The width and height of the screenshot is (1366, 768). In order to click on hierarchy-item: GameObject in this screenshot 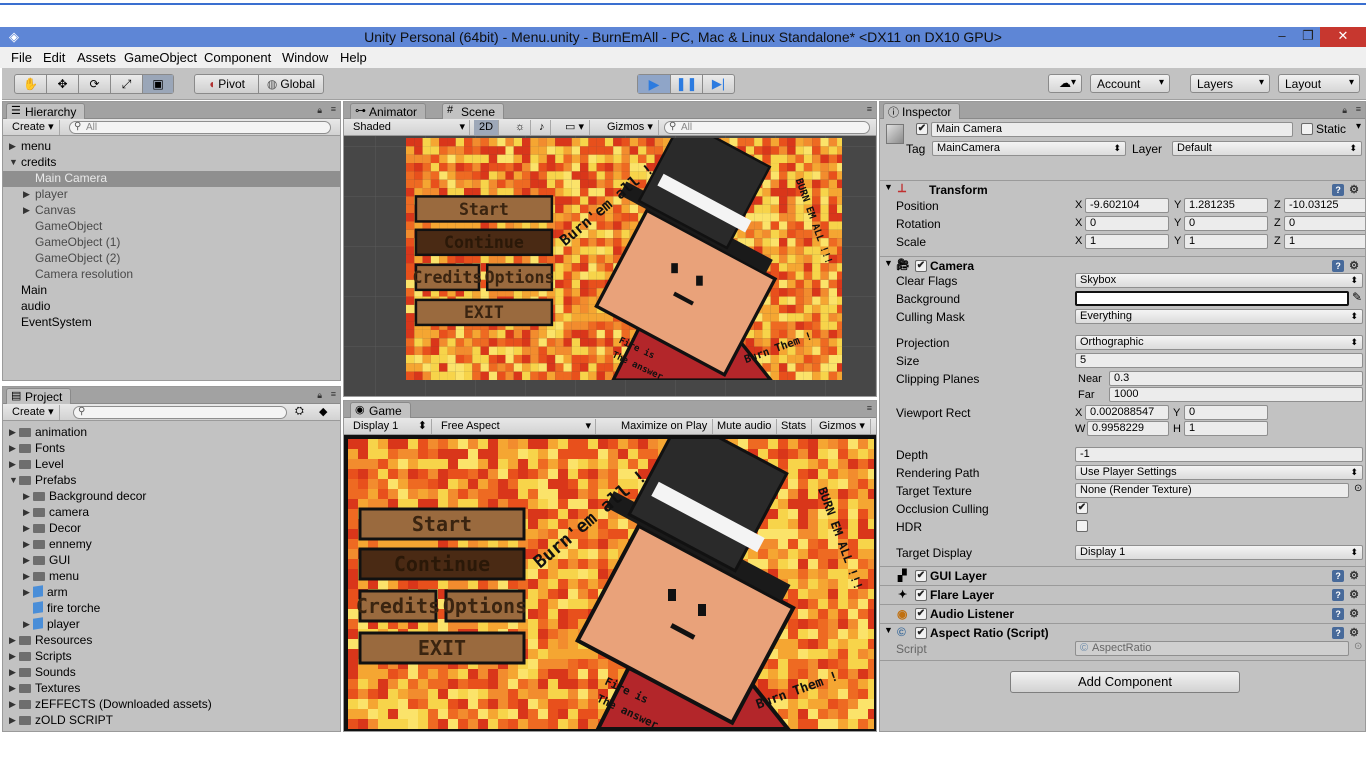, I will do `click(171, 227)`.